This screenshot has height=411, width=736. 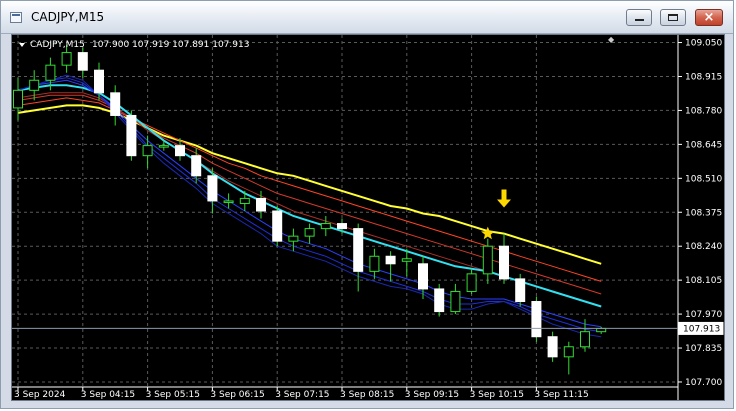 I want to click on maximize-button, so click(x=673, y=17).